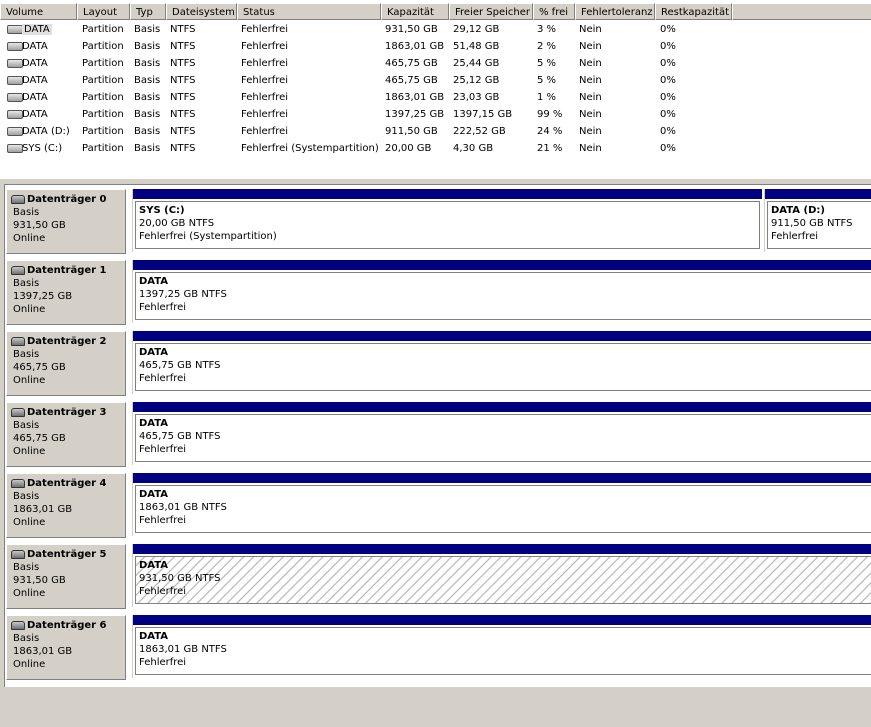  What do you see at coordinates (309, 11) in the screenshot?
I see `column-header-status: Status` at bounding box center [309, 11].